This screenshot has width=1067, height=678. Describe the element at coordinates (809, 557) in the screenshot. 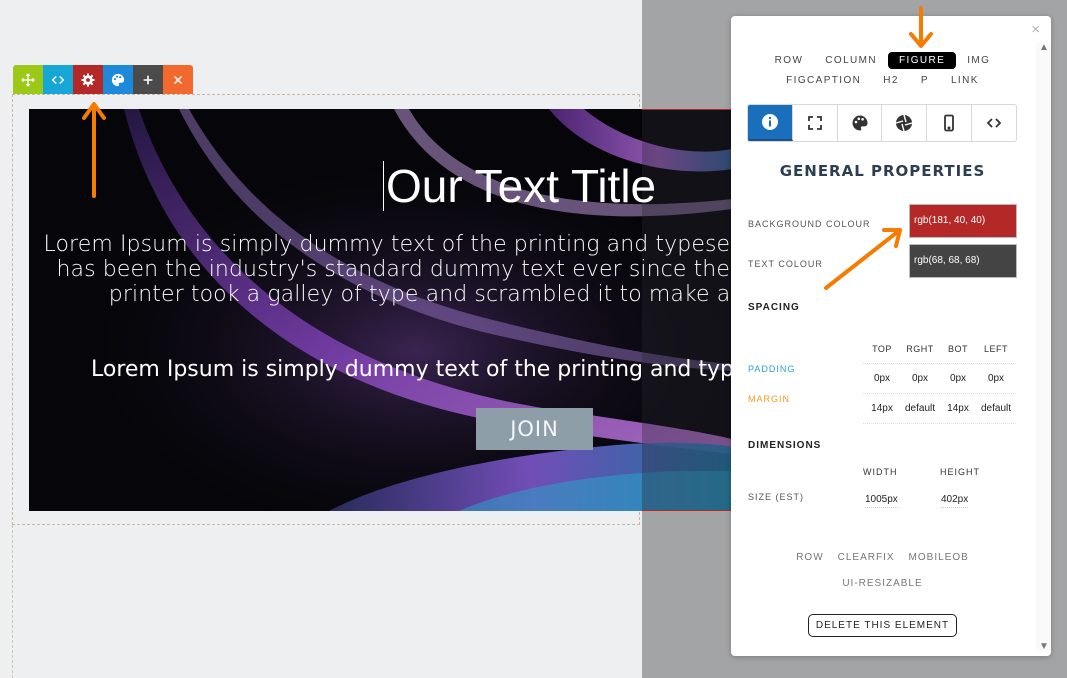

I see `class-row: ROW` at that location.